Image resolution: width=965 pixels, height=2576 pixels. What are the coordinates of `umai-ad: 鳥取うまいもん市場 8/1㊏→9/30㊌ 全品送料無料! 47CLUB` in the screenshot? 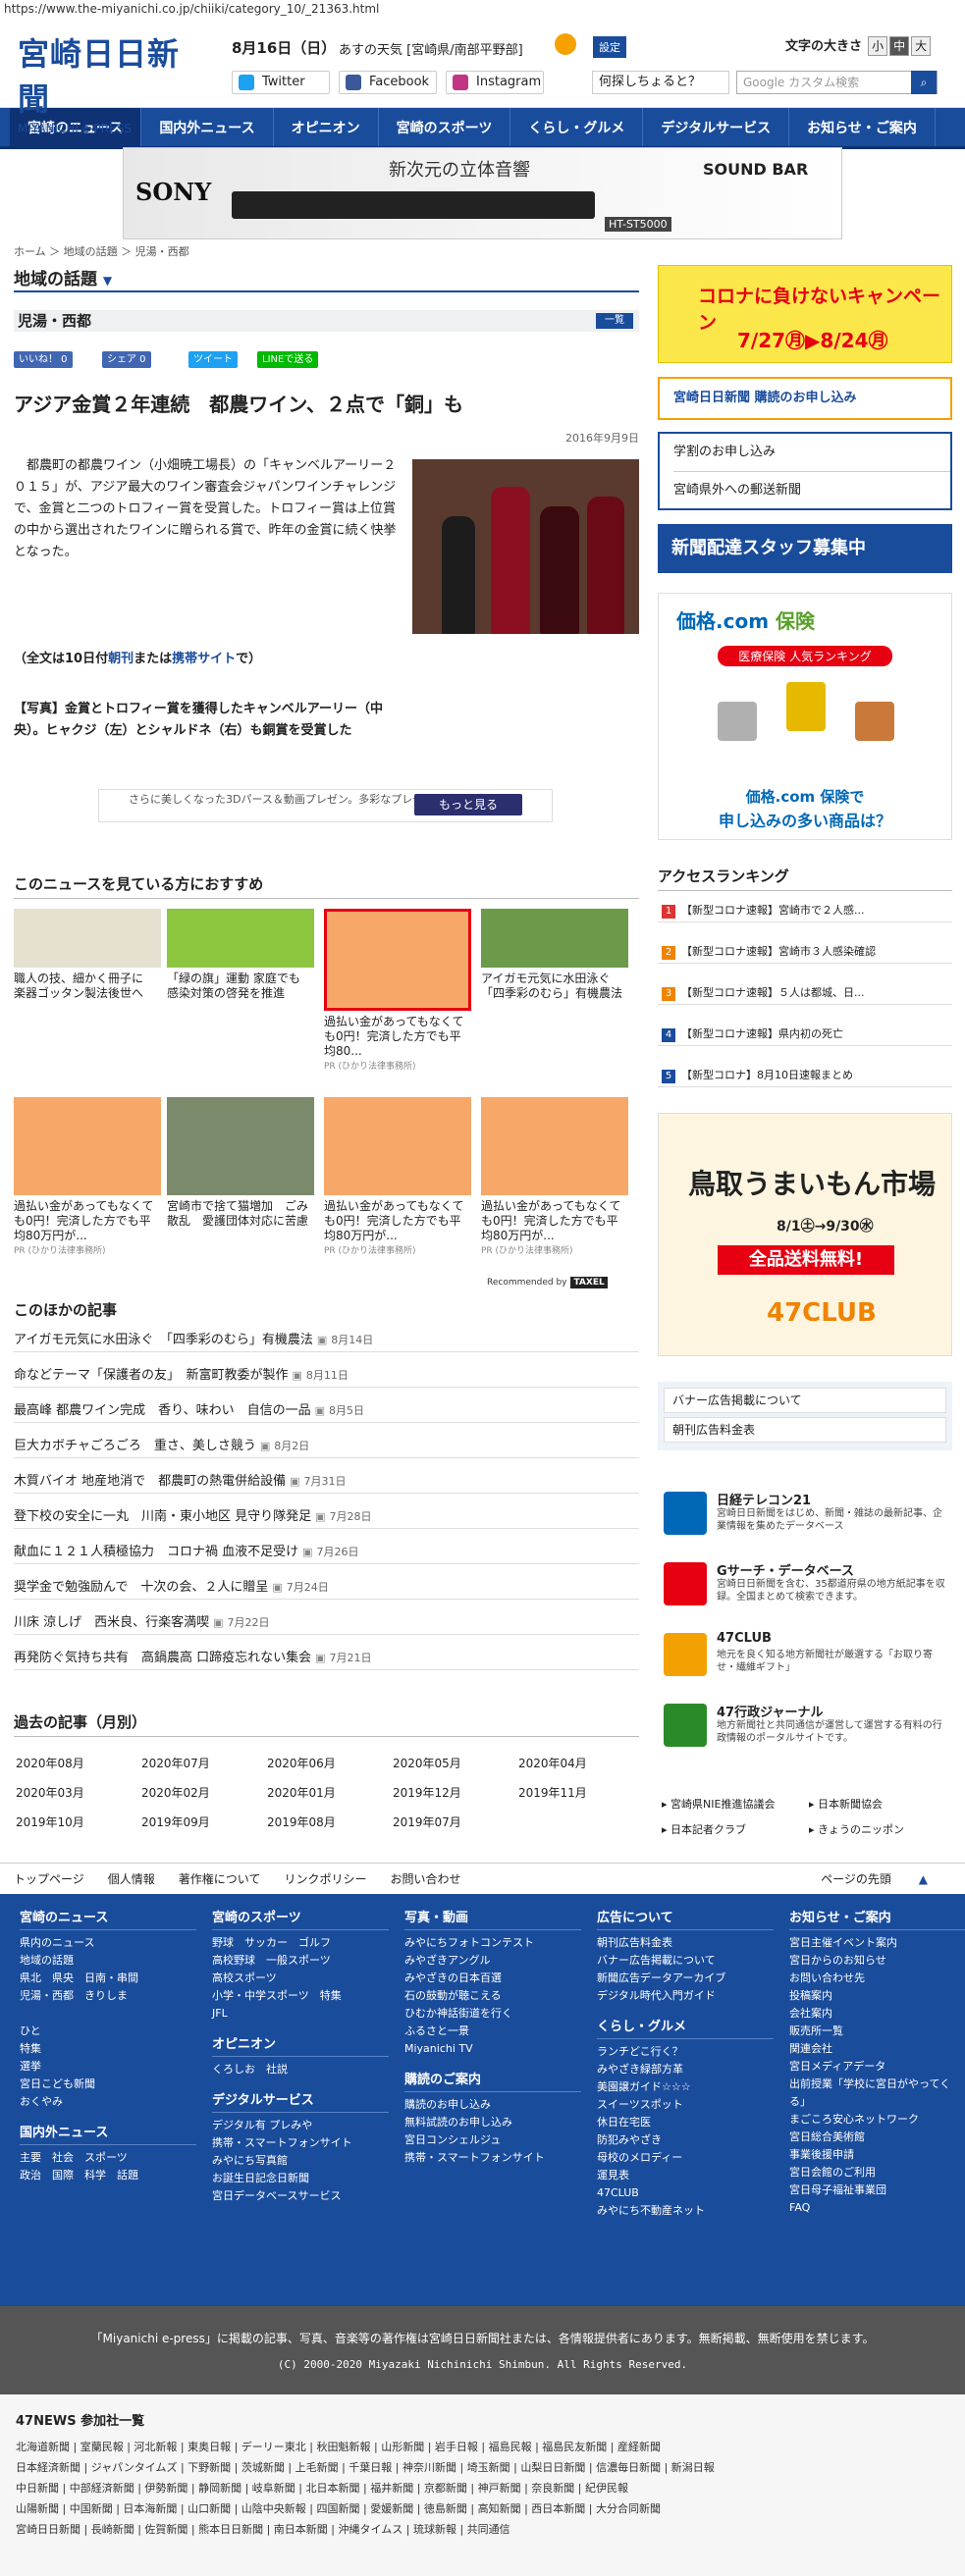 It's located at (805, 1234).